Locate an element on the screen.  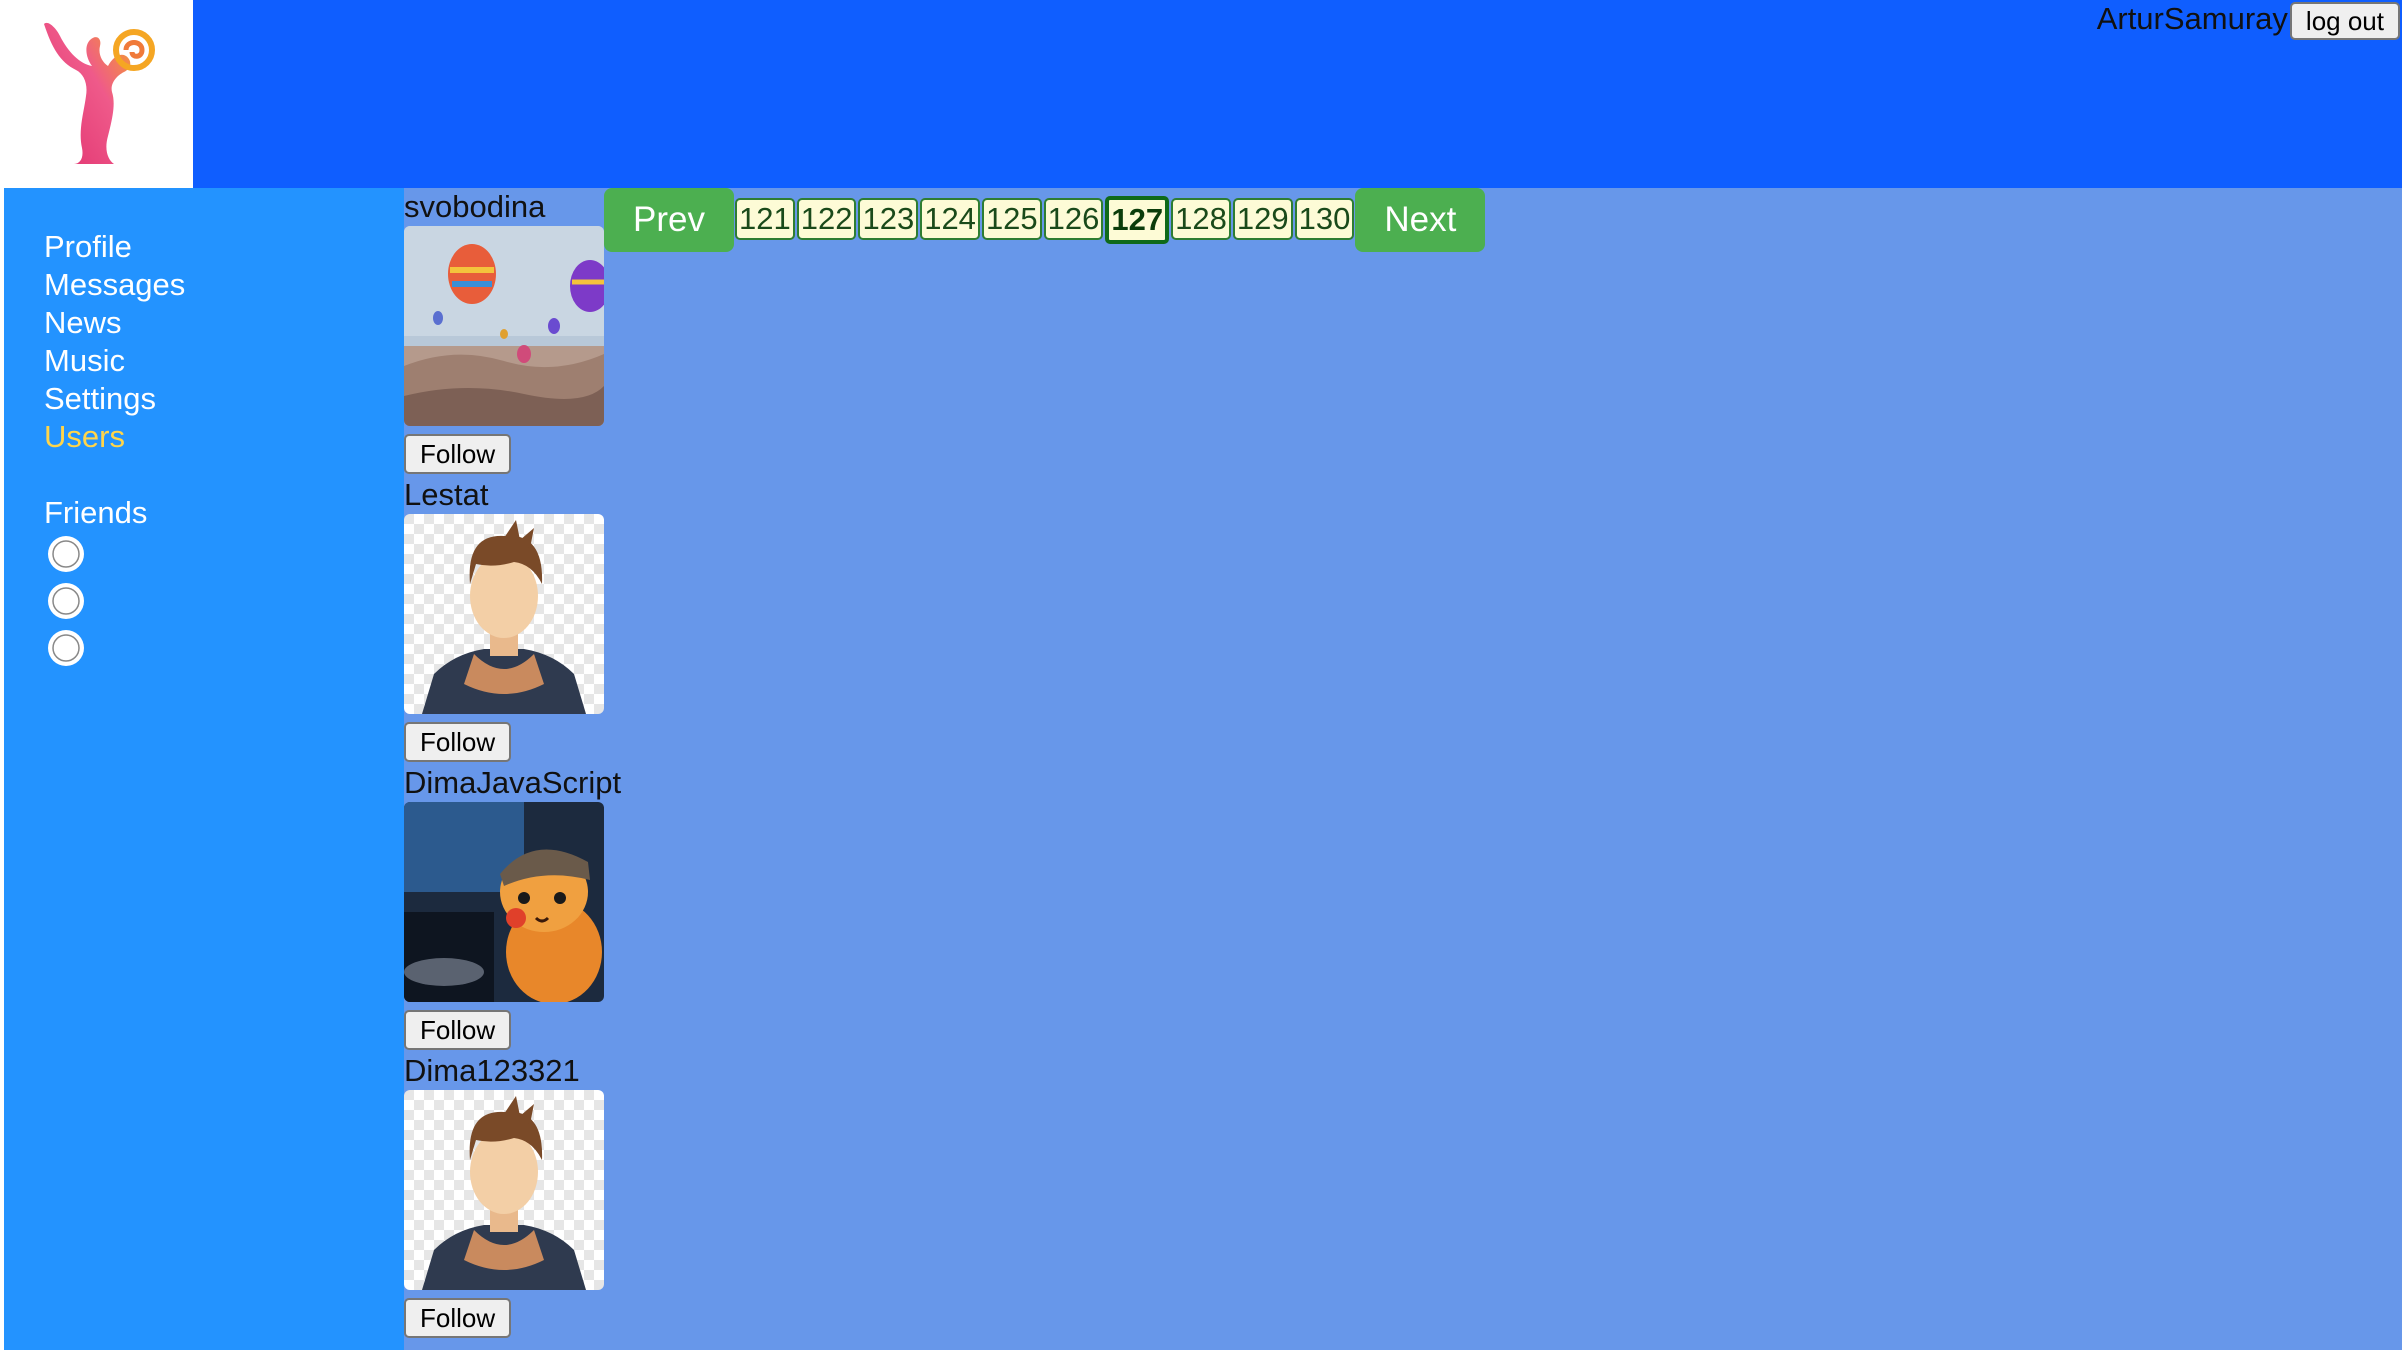
login-name: ArturSamuray is located at coordinates (2192, 18).